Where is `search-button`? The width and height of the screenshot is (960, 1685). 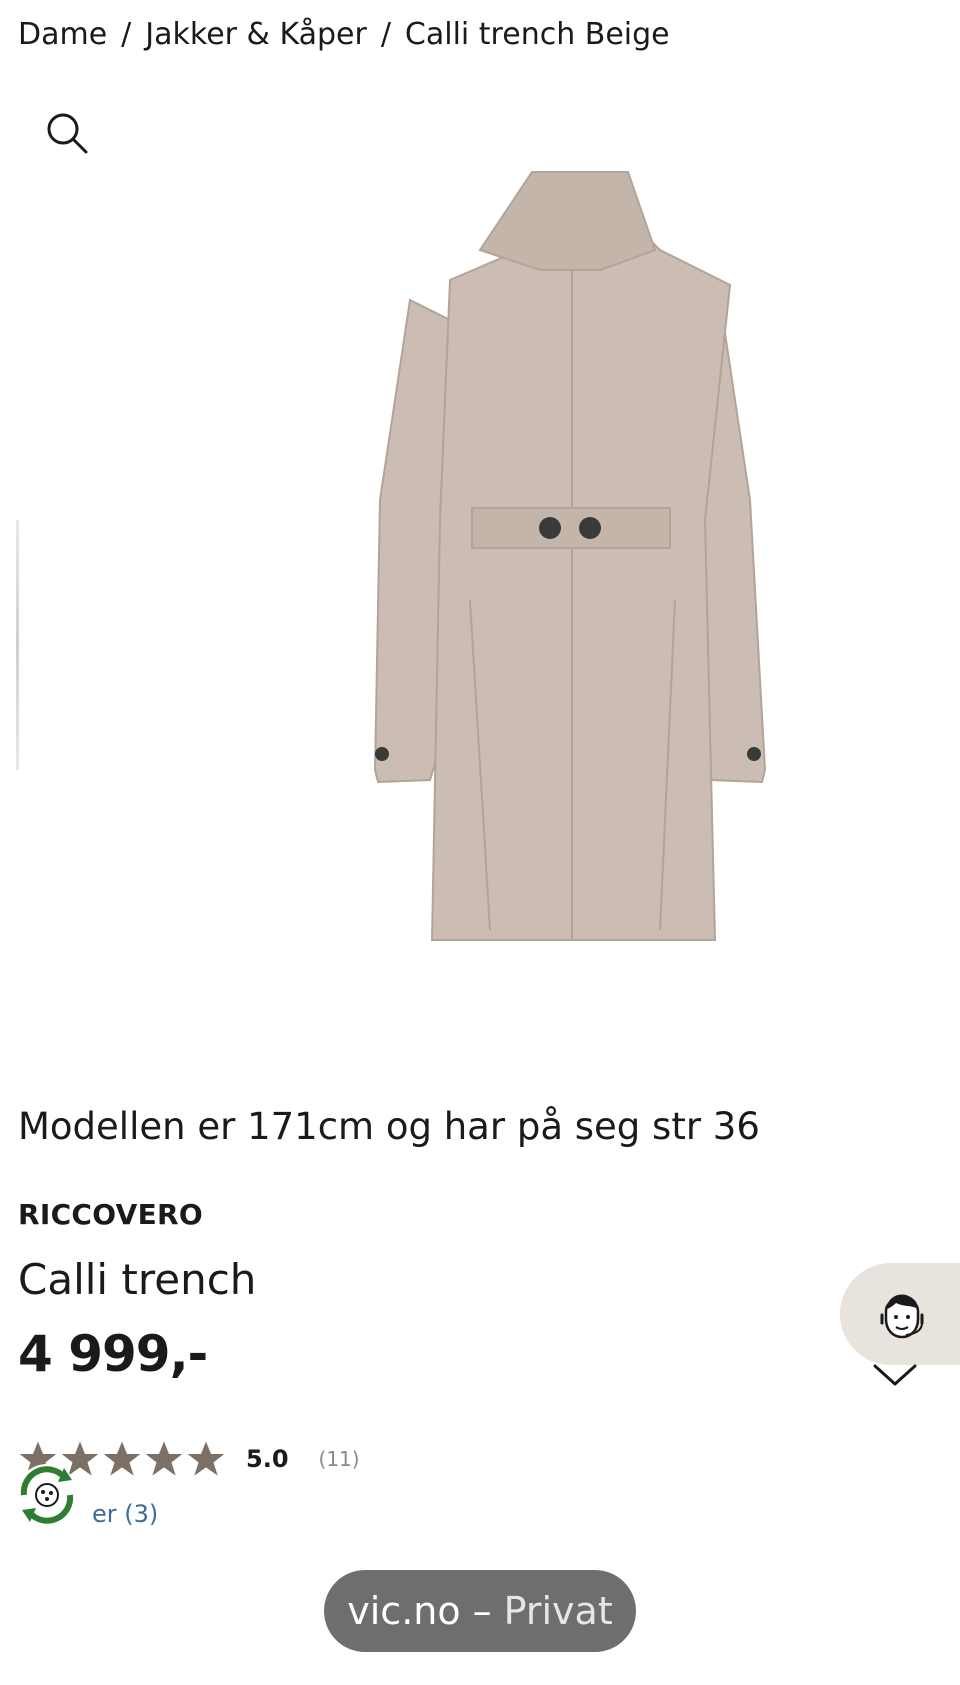
search-button is located at coordinates (68, 134).